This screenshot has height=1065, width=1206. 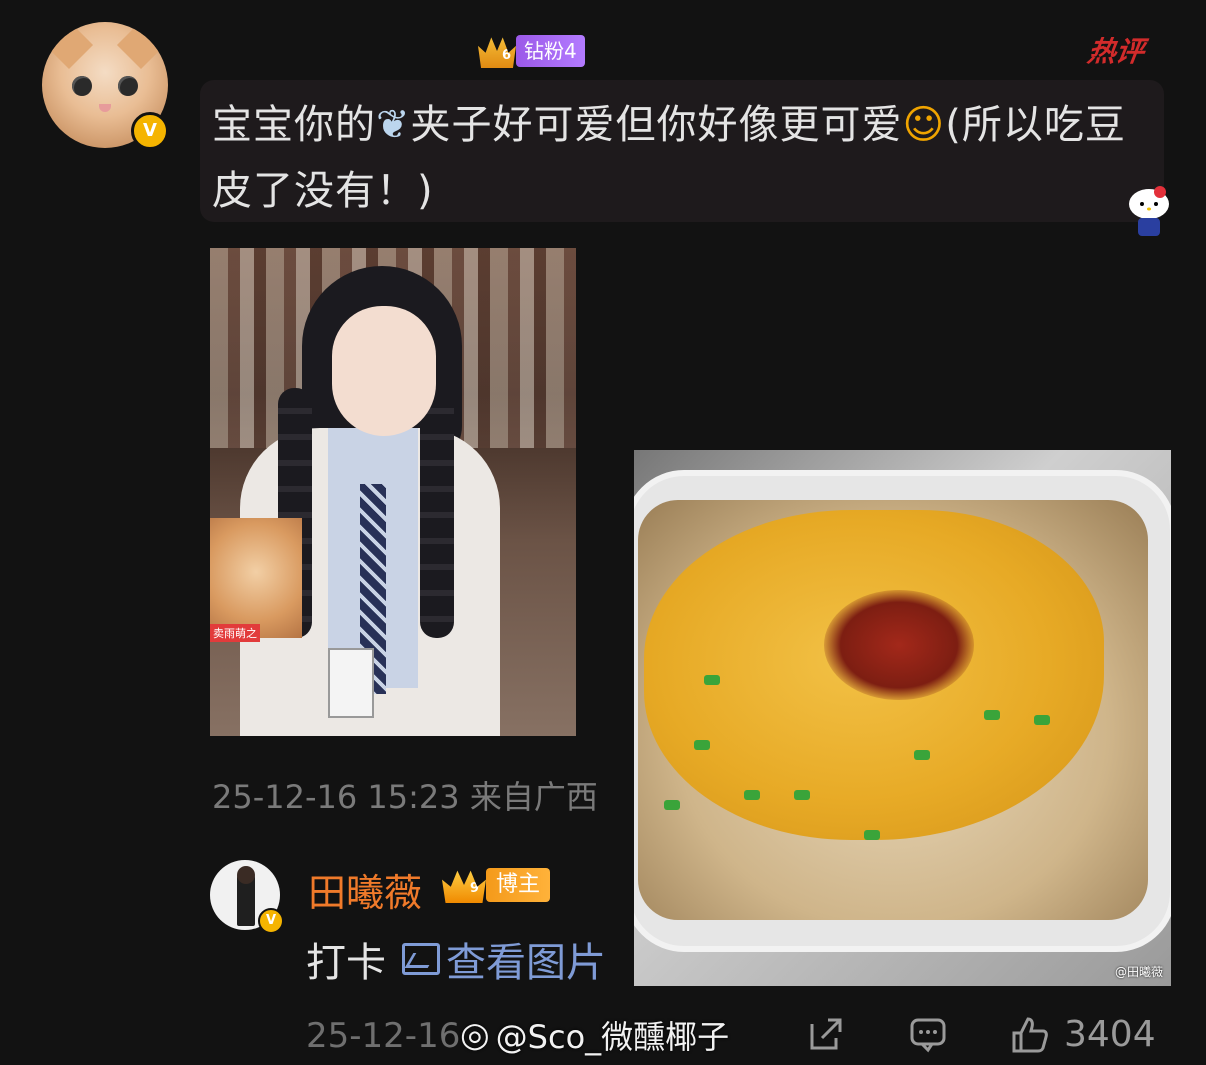 I want to click on fan-badge: 6 钻粉4, so click(x=531, y=51).